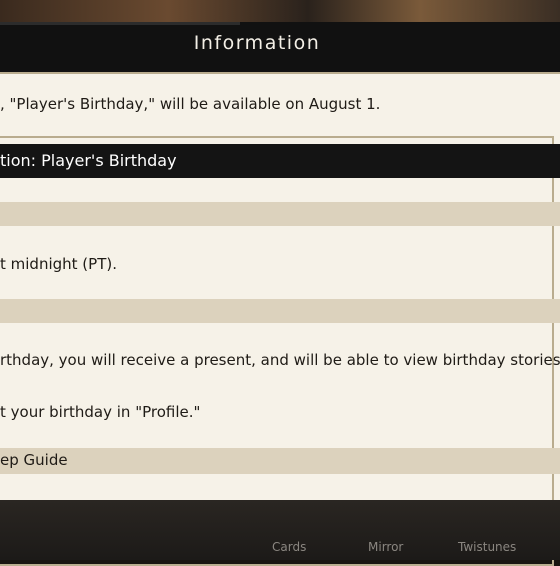 The width and height of the screenshot is (560, 566). I want to click on bottom-nav: Cards Mirror Twistunes, so click(280, 549).